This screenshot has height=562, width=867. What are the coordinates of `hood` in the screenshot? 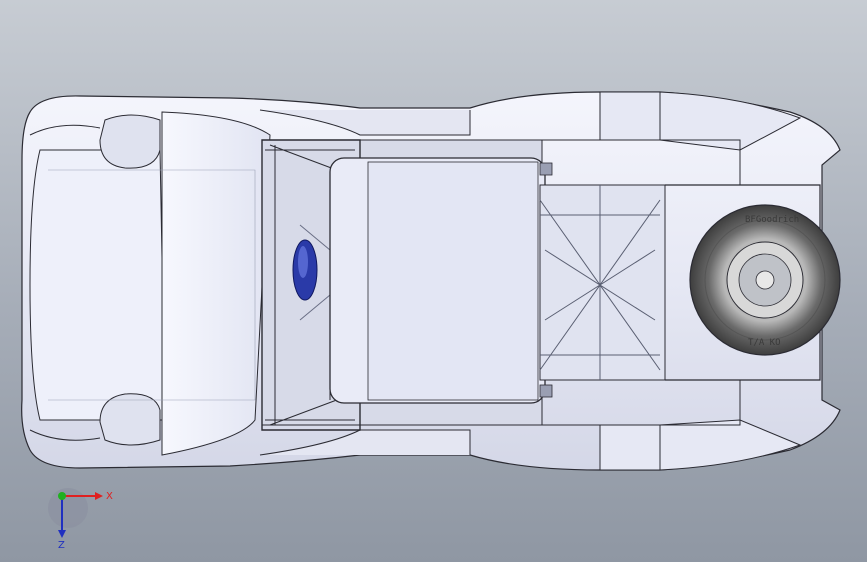 It's located at (216, 283).